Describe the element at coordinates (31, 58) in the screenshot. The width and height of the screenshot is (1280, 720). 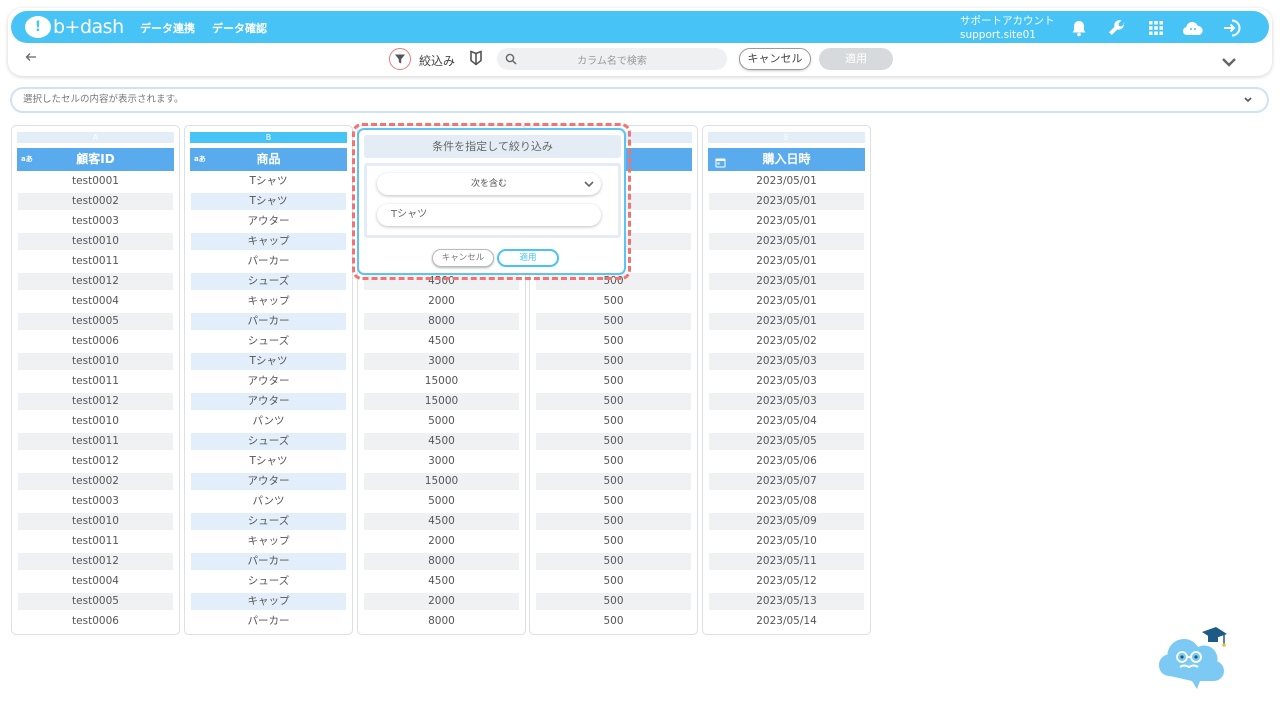
I see `back-arrow-icon` at that location.